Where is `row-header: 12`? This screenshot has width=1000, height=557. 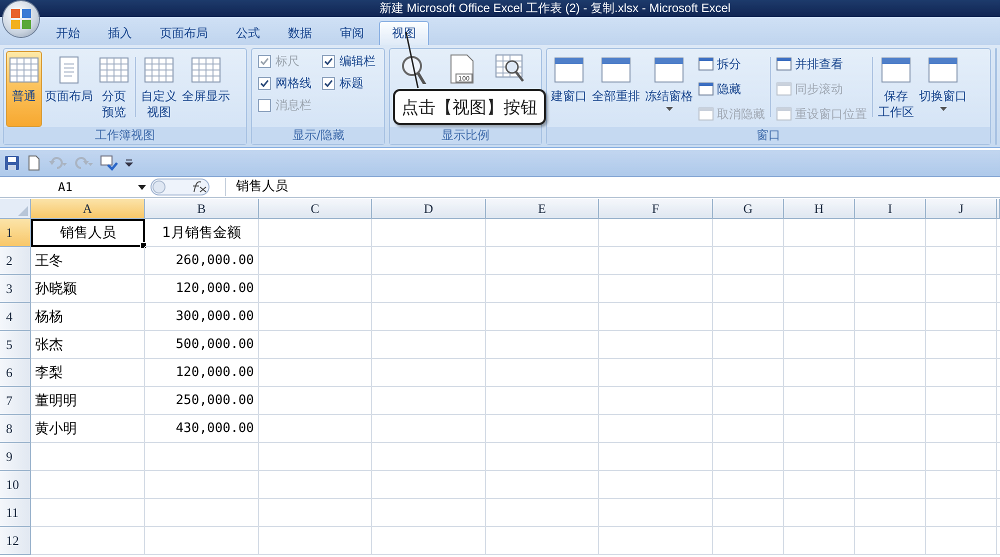
row-header: 12 is located at coordinates (15, 541).